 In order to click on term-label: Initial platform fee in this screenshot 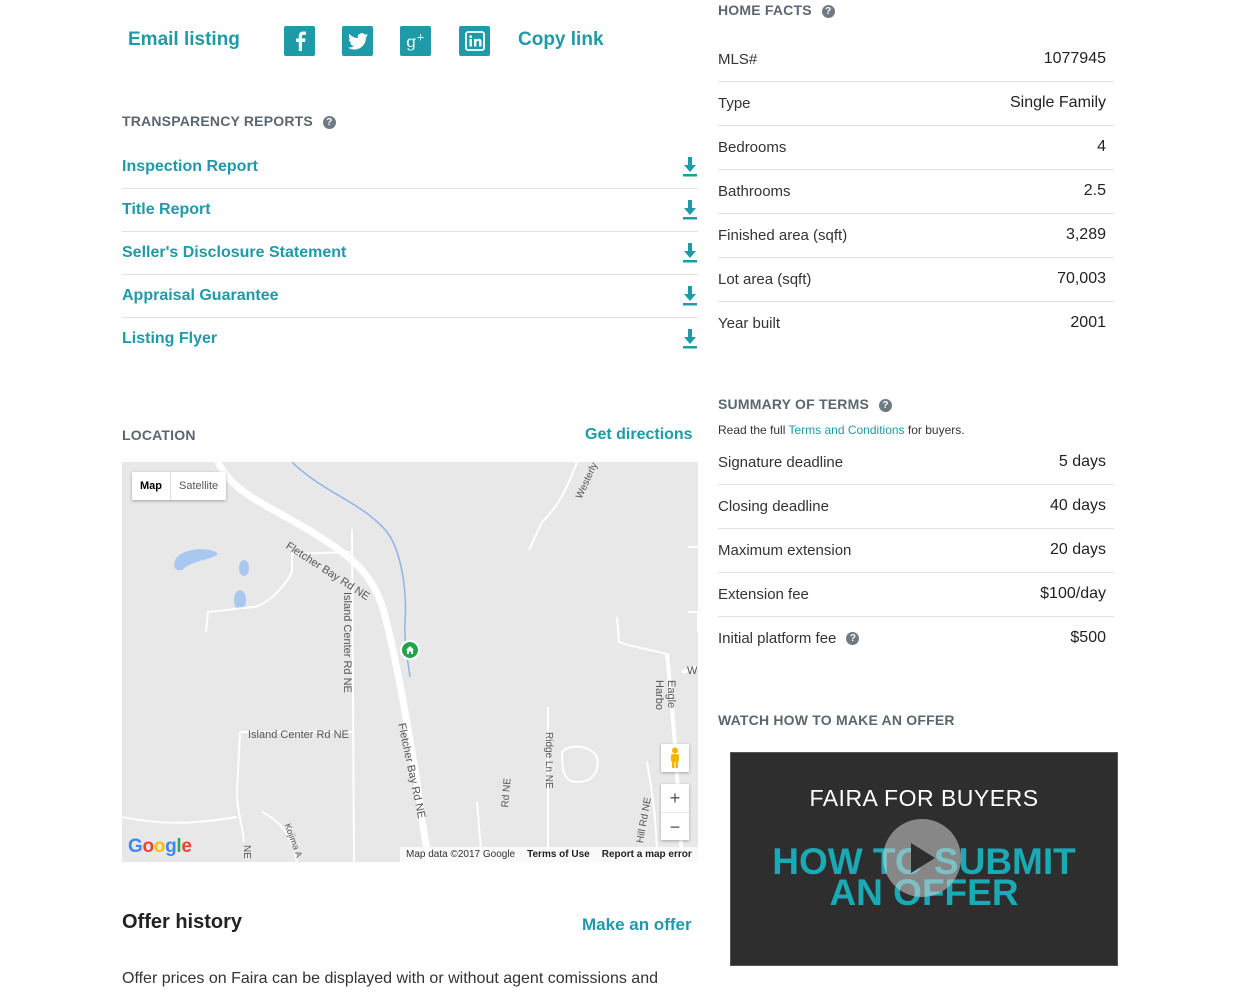, I will do `click(777, 638)`.